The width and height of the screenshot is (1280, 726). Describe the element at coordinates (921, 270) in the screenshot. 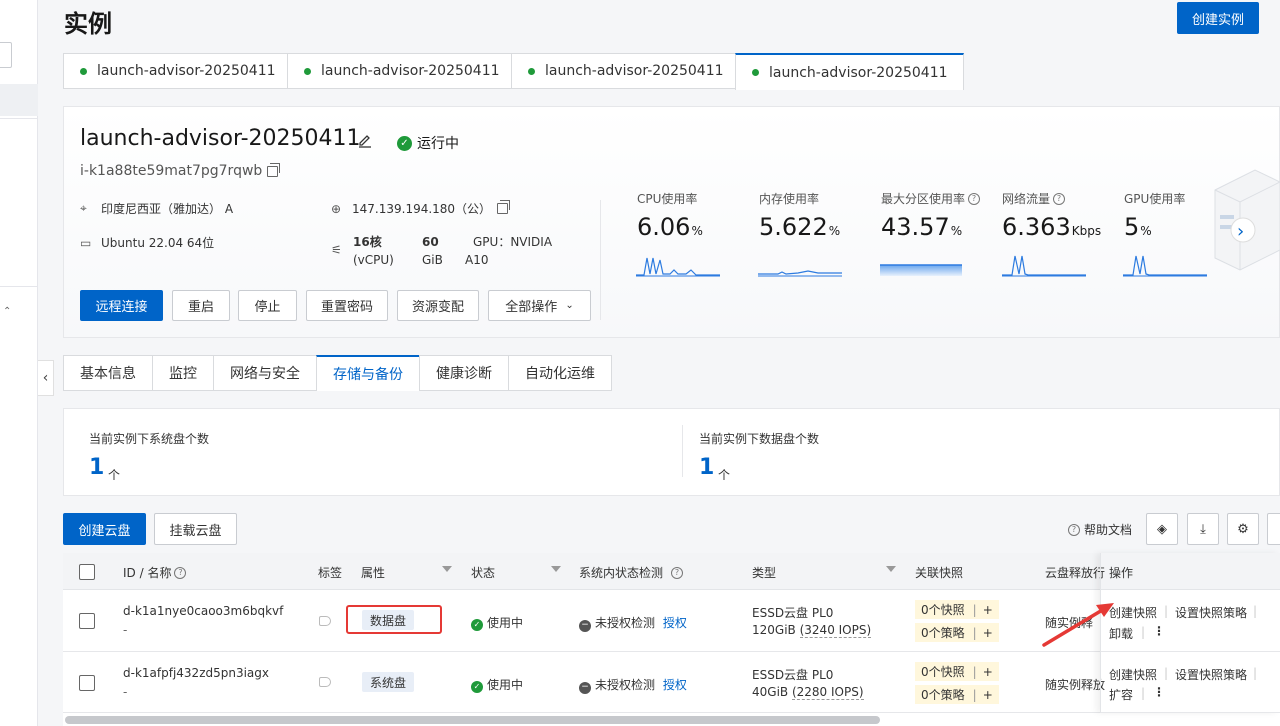

I see `partition-sparkline` at that location.